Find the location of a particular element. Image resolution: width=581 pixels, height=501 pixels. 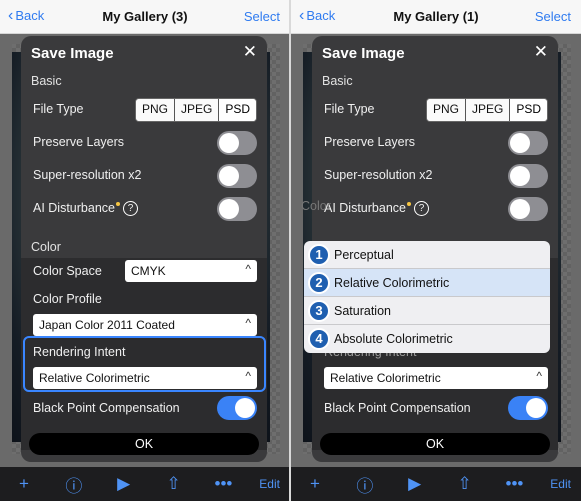

rendering-intent-highlight is located at coordinates (144, 364).